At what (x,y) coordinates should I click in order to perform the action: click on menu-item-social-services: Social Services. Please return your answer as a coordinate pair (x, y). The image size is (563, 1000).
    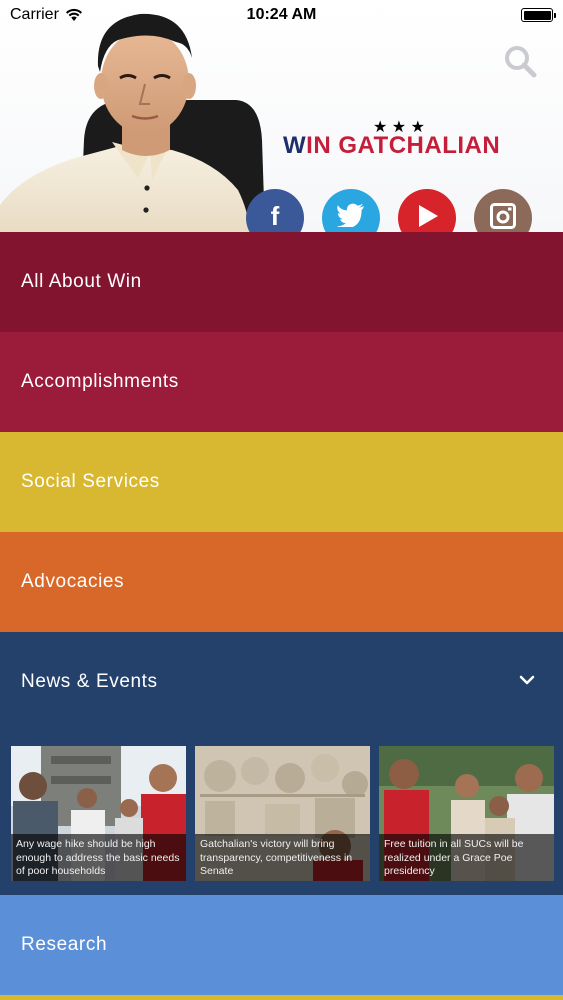
    Looking at the image, I should click on (281, 482).